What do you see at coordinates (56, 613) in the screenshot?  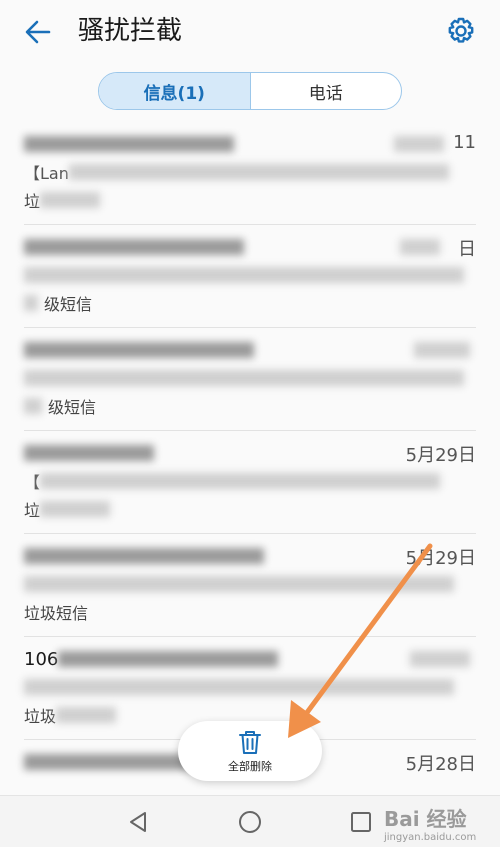 I see `message-folder: 垃圾短信` at bounding box center [56, 613].